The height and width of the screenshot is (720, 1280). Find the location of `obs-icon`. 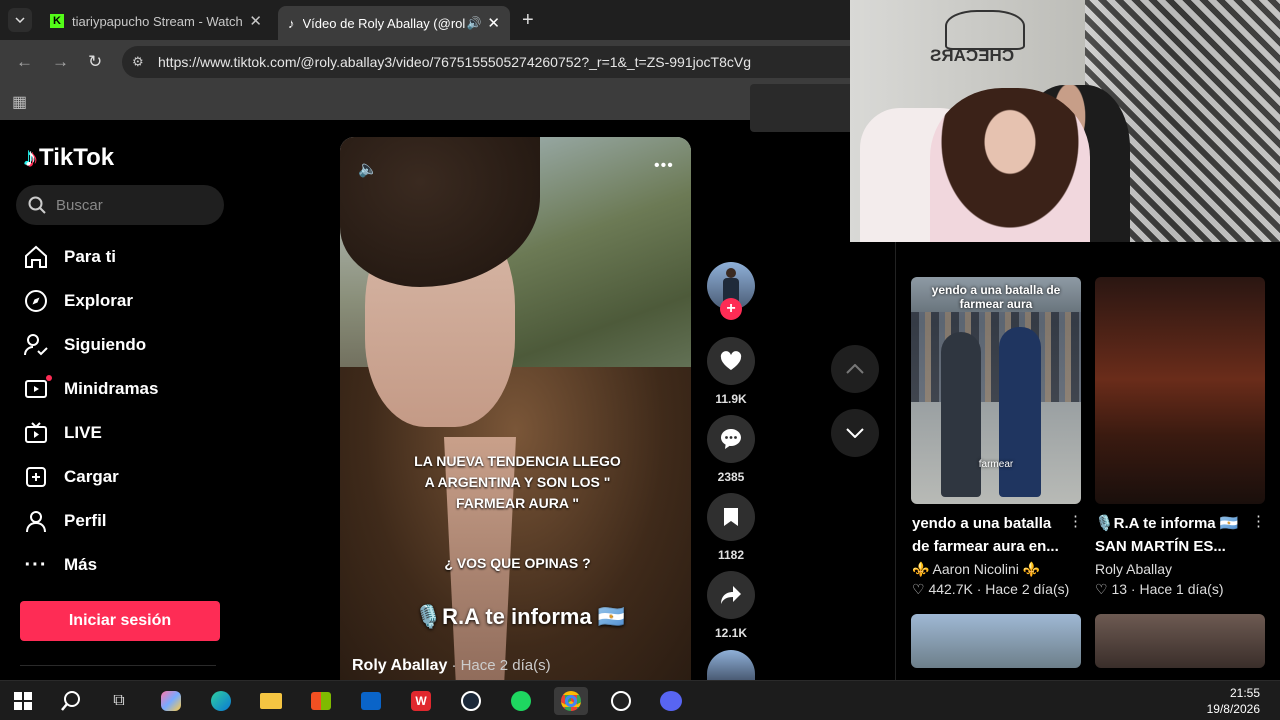

obs-icon is located at coordinates (621, 701).